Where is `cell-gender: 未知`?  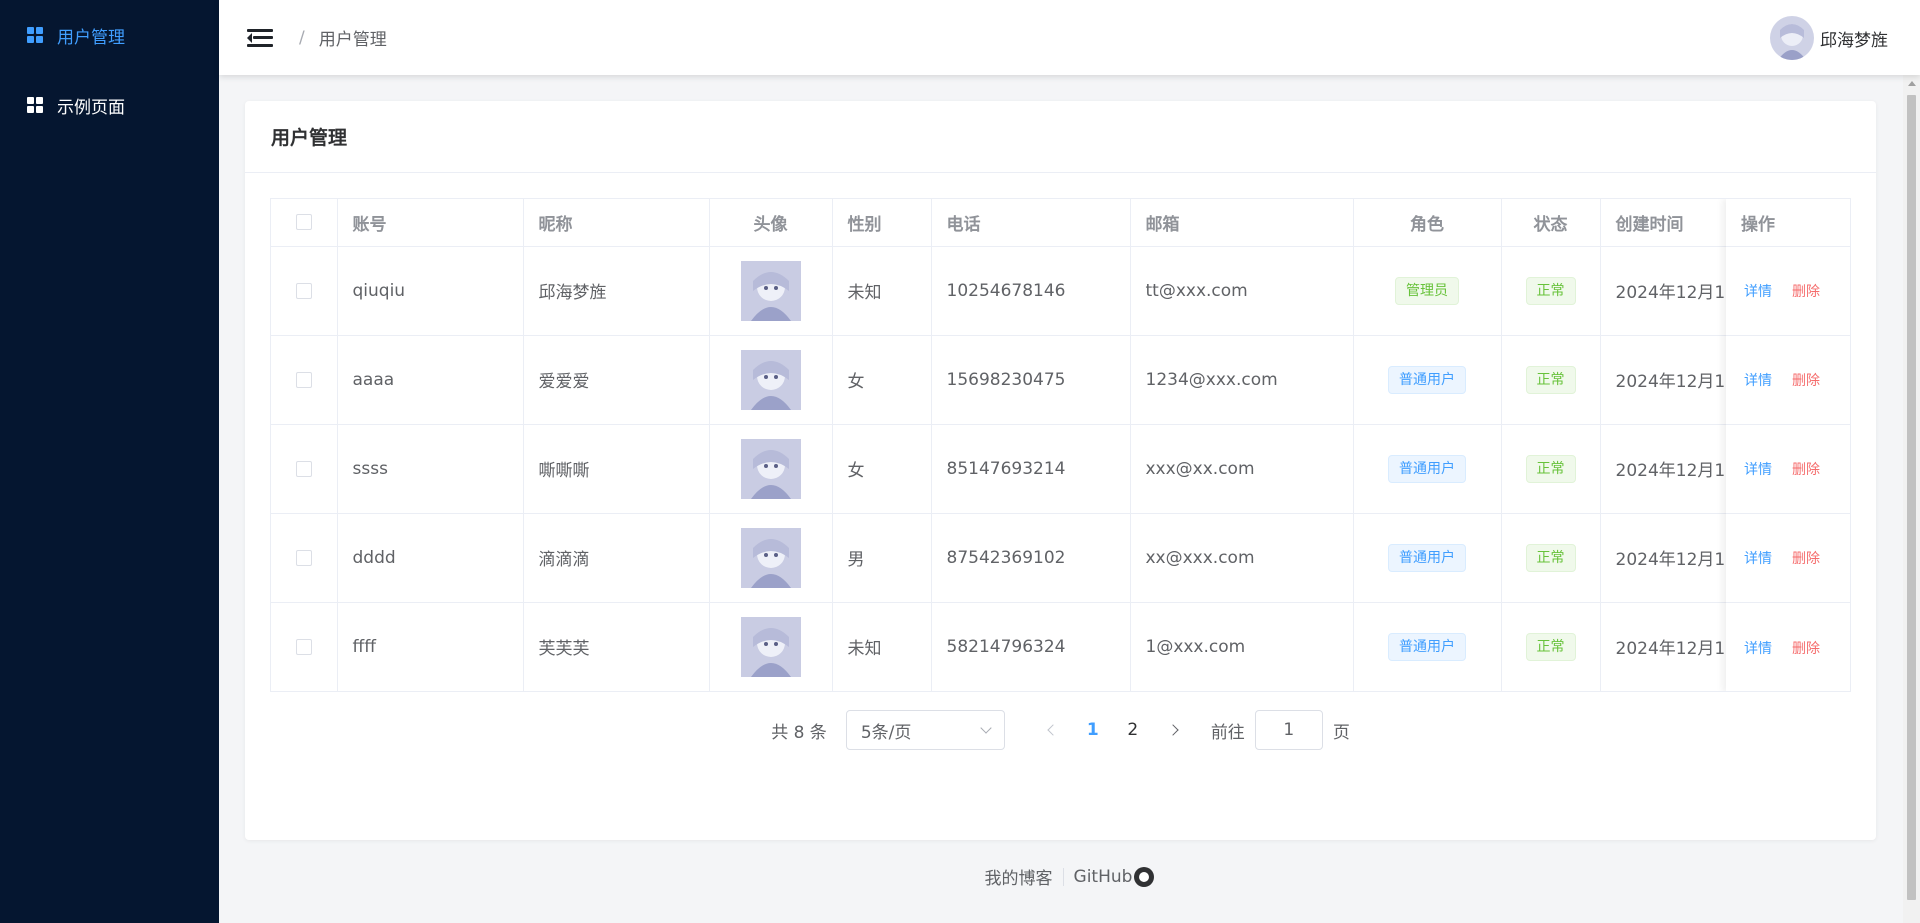
cell-gender: 未知 is located at coordinates (882, 646).